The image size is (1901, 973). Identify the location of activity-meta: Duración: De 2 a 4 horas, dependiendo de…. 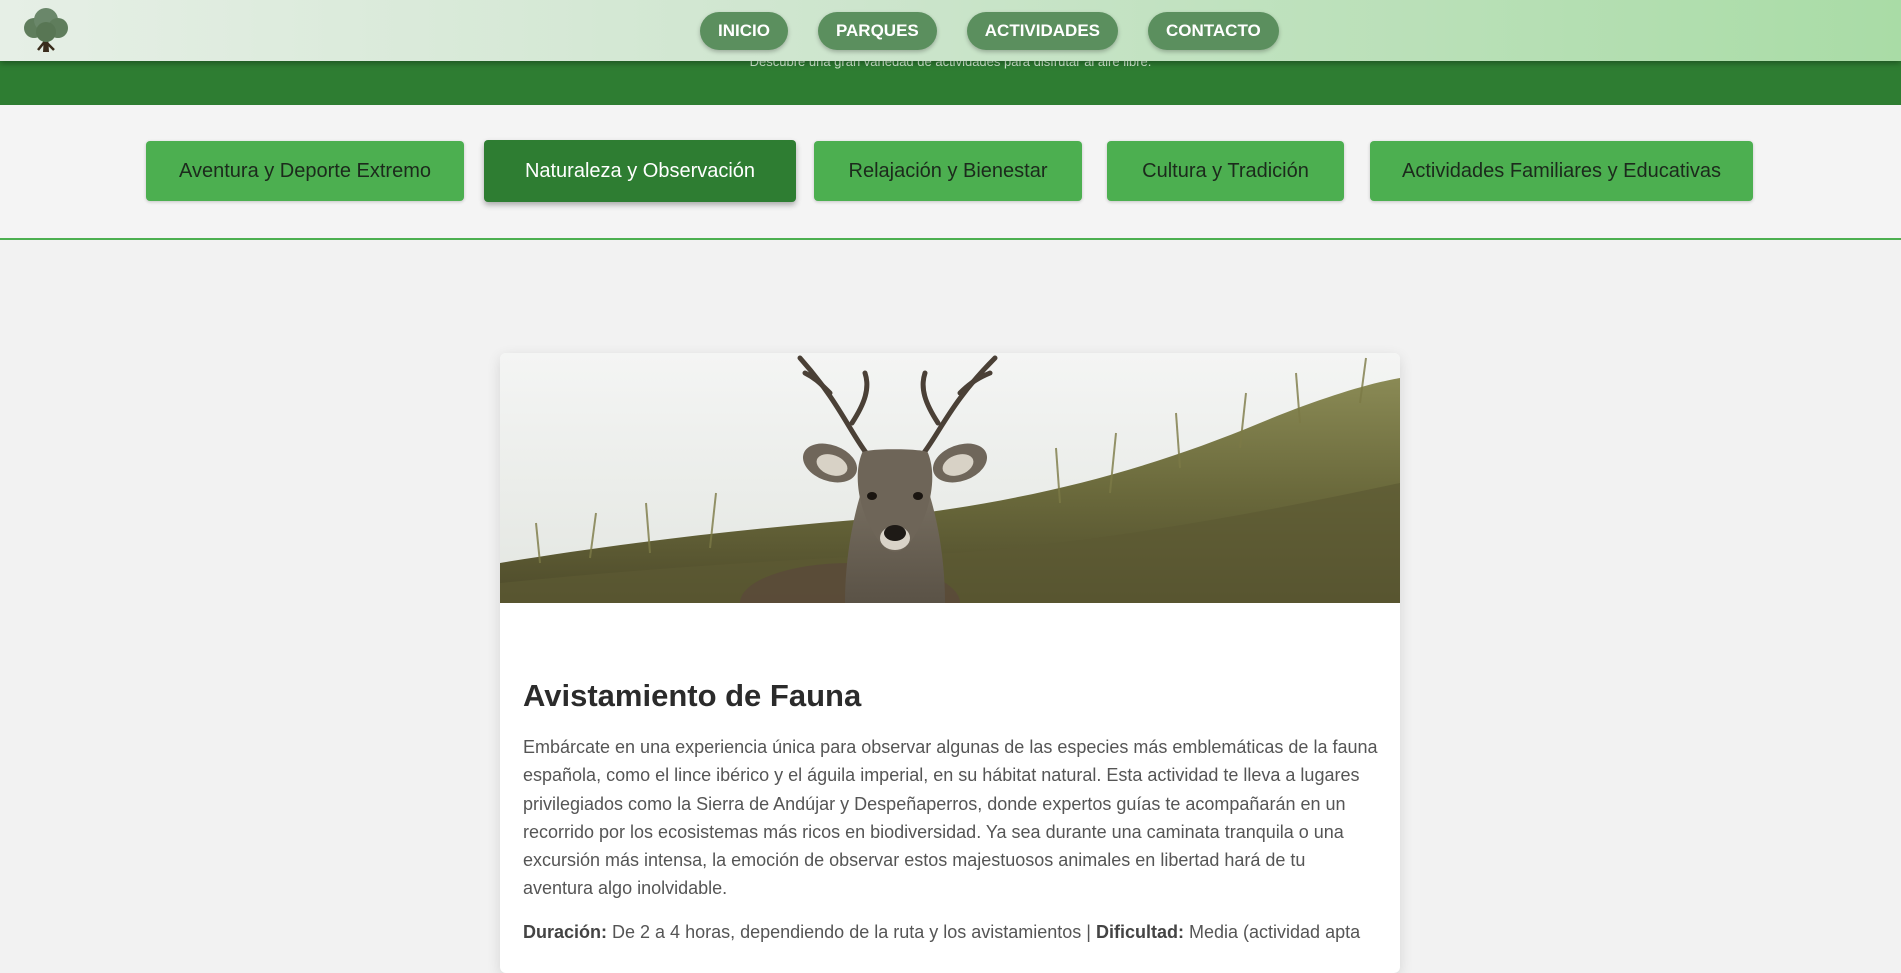
(950, 932).